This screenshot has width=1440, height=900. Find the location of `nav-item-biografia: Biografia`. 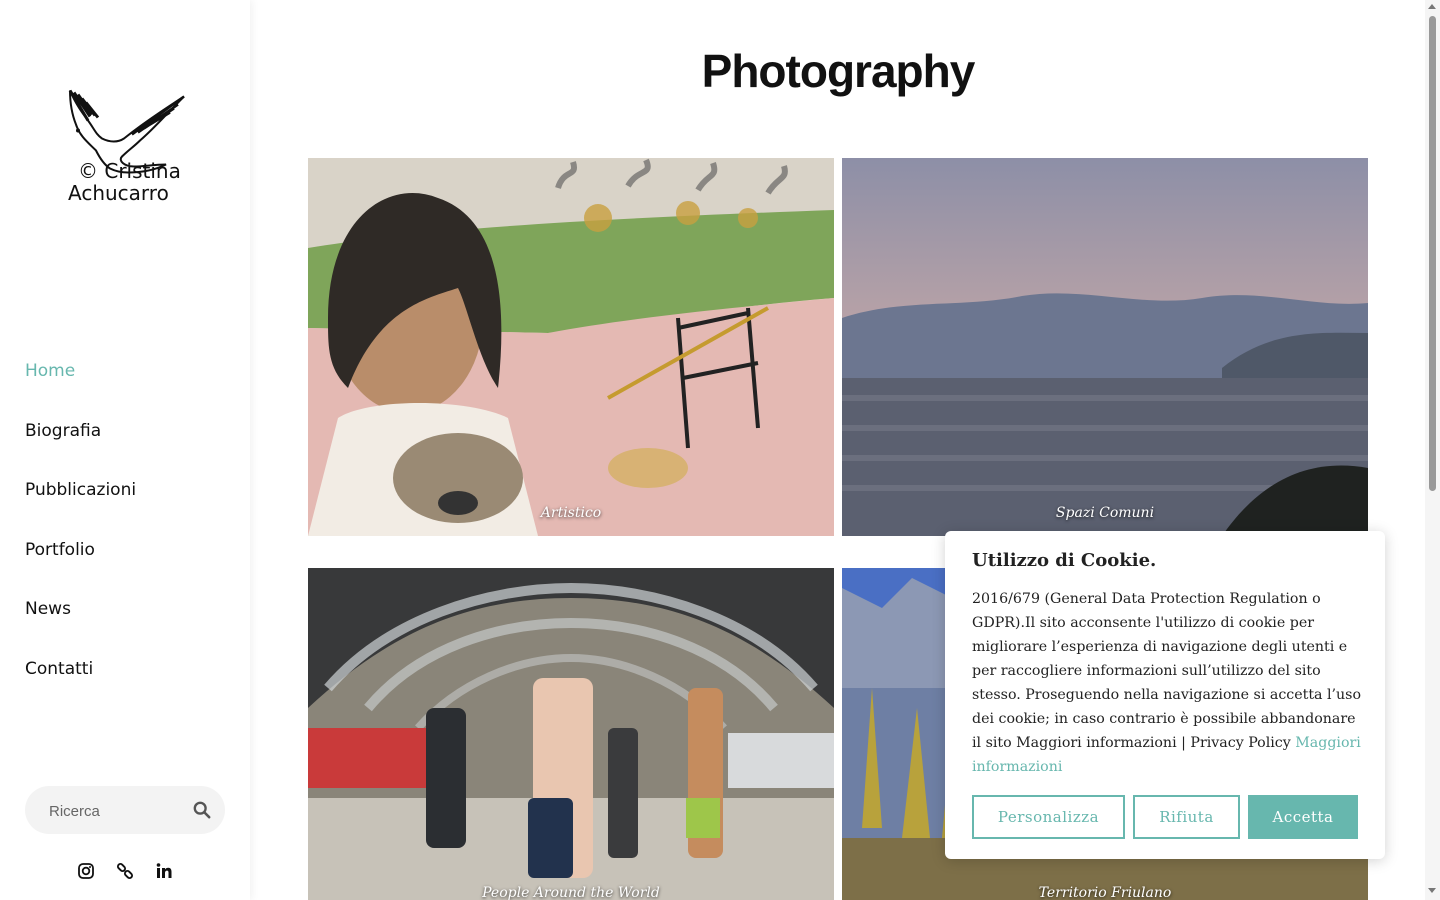

nav-item-biografia: Biografia is located at coordinates (63, 431).